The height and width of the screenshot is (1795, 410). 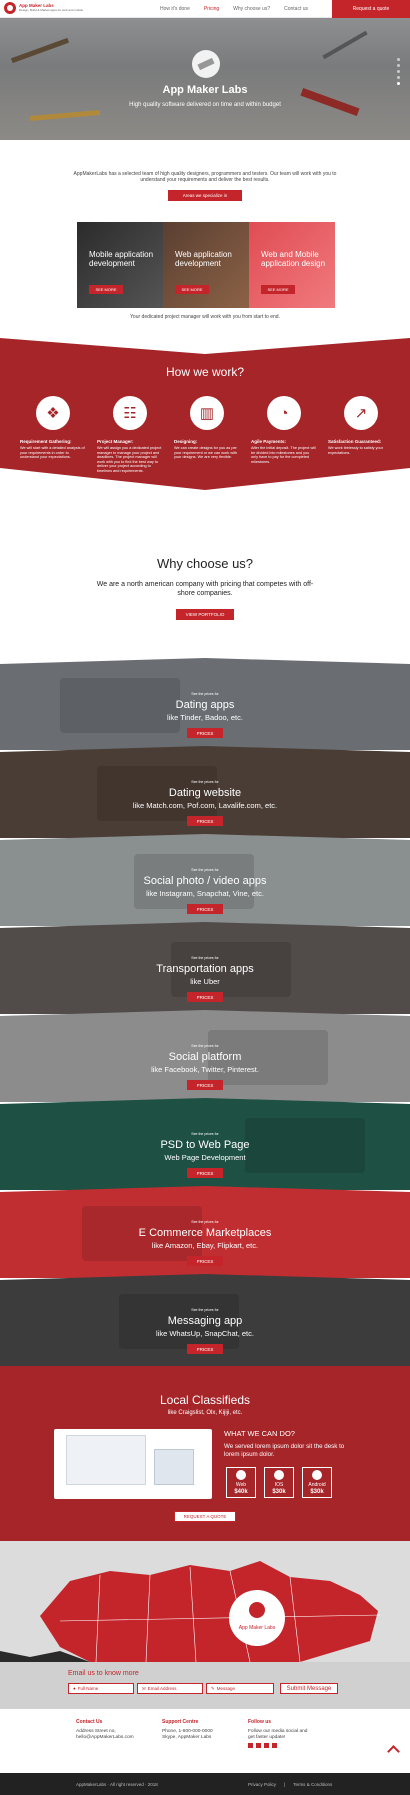 What do you see at coordinates (186, 441) in the screenshot?
I see `how-step-title: Designing:` at bounding box center [186, 441].